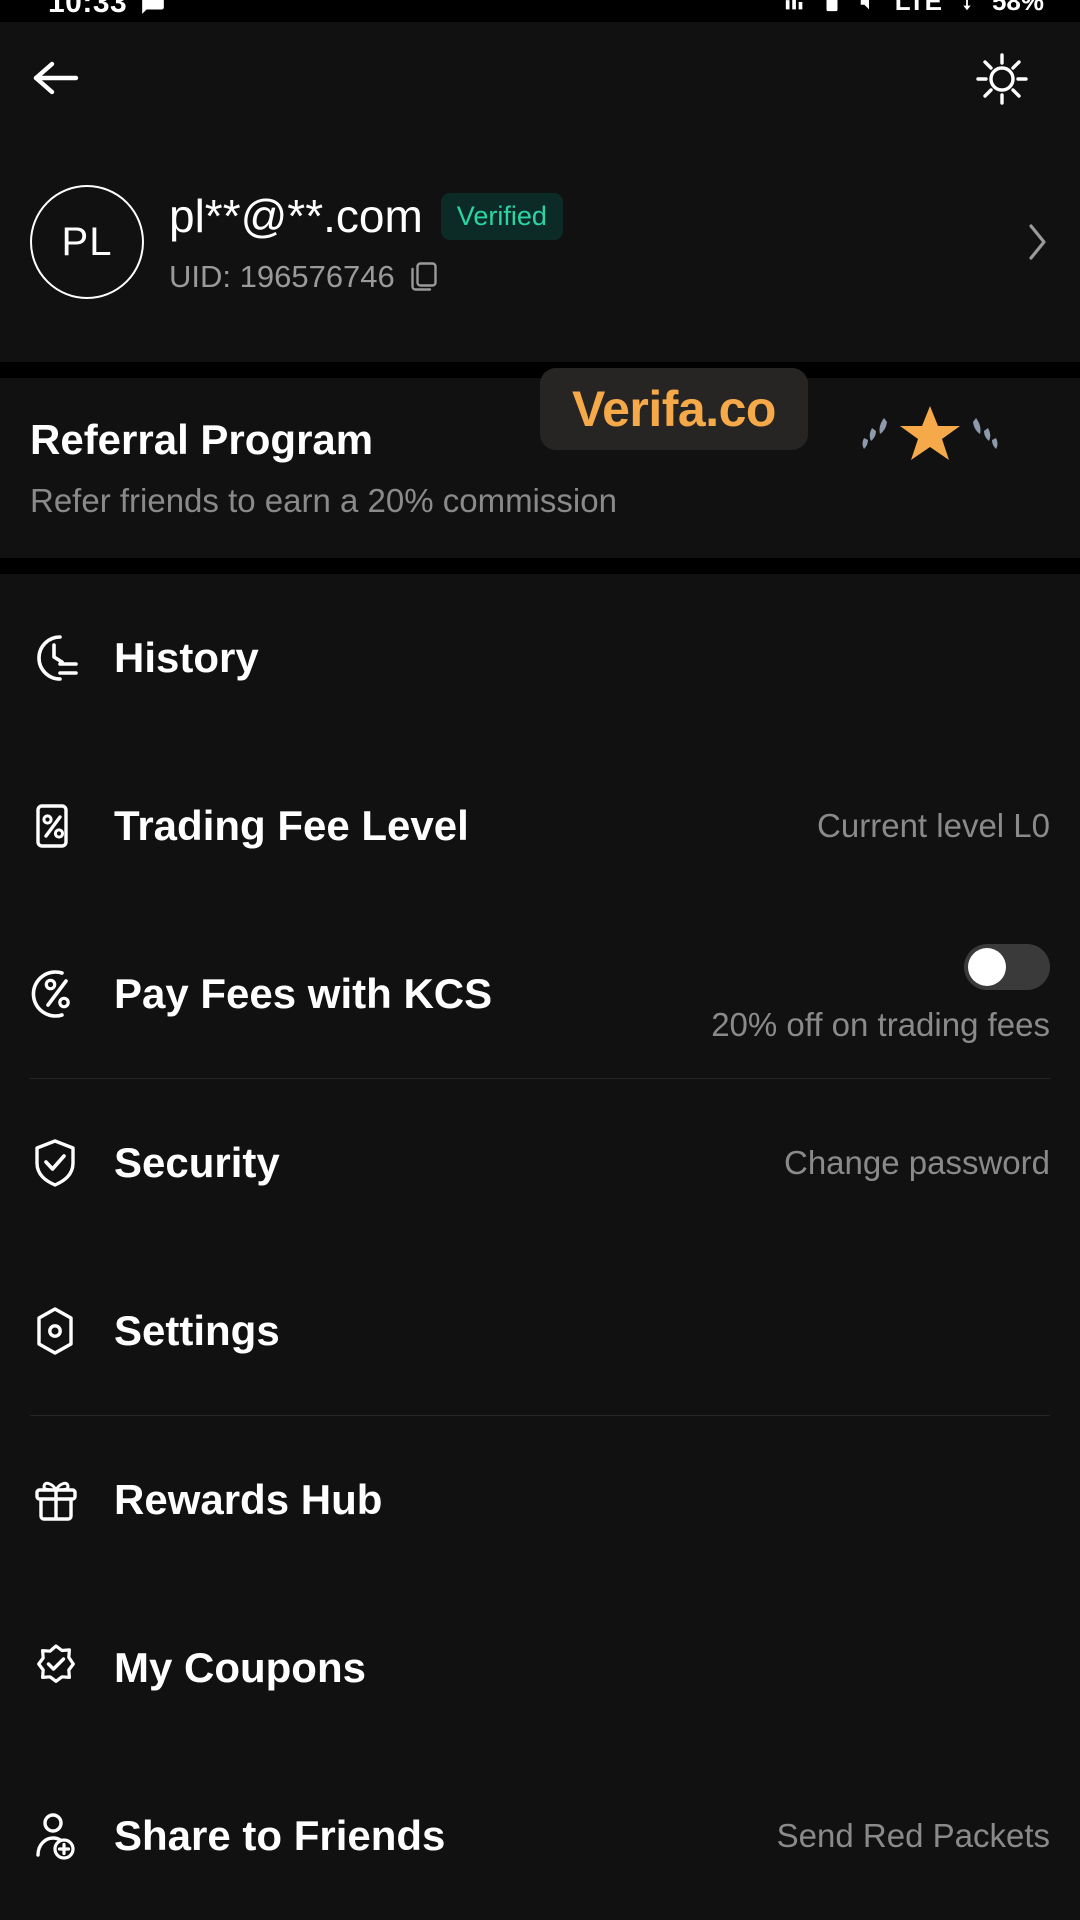 The image size is (1080, 1920). I want to click on menu-item-label: Share to Friends, so click(280, 1835).